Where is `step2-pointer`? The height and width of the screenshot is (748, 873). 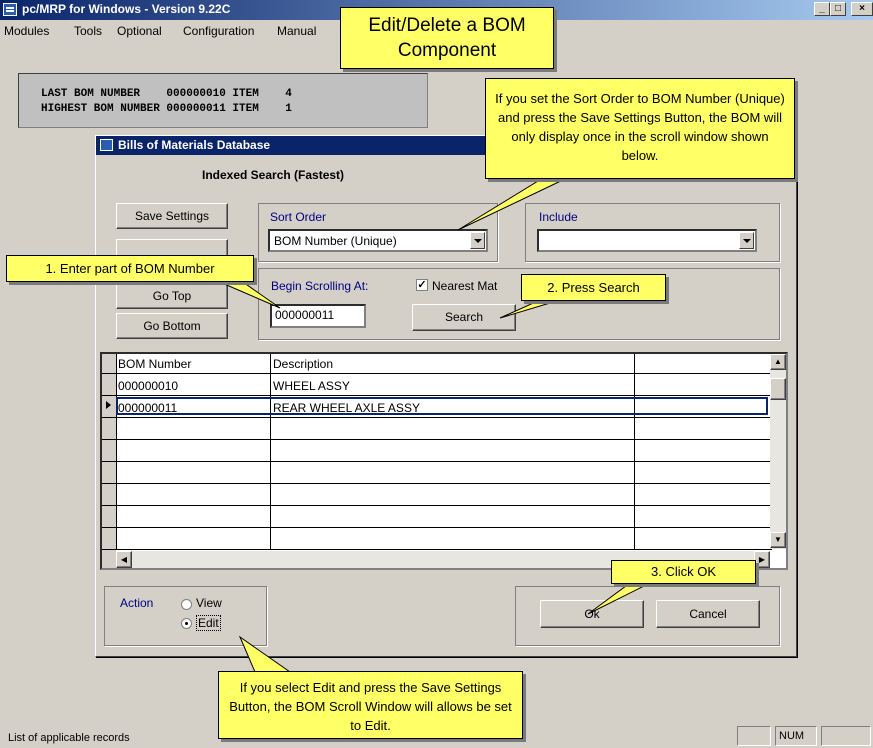
step2-pointer is located at coordinates (530, 309).